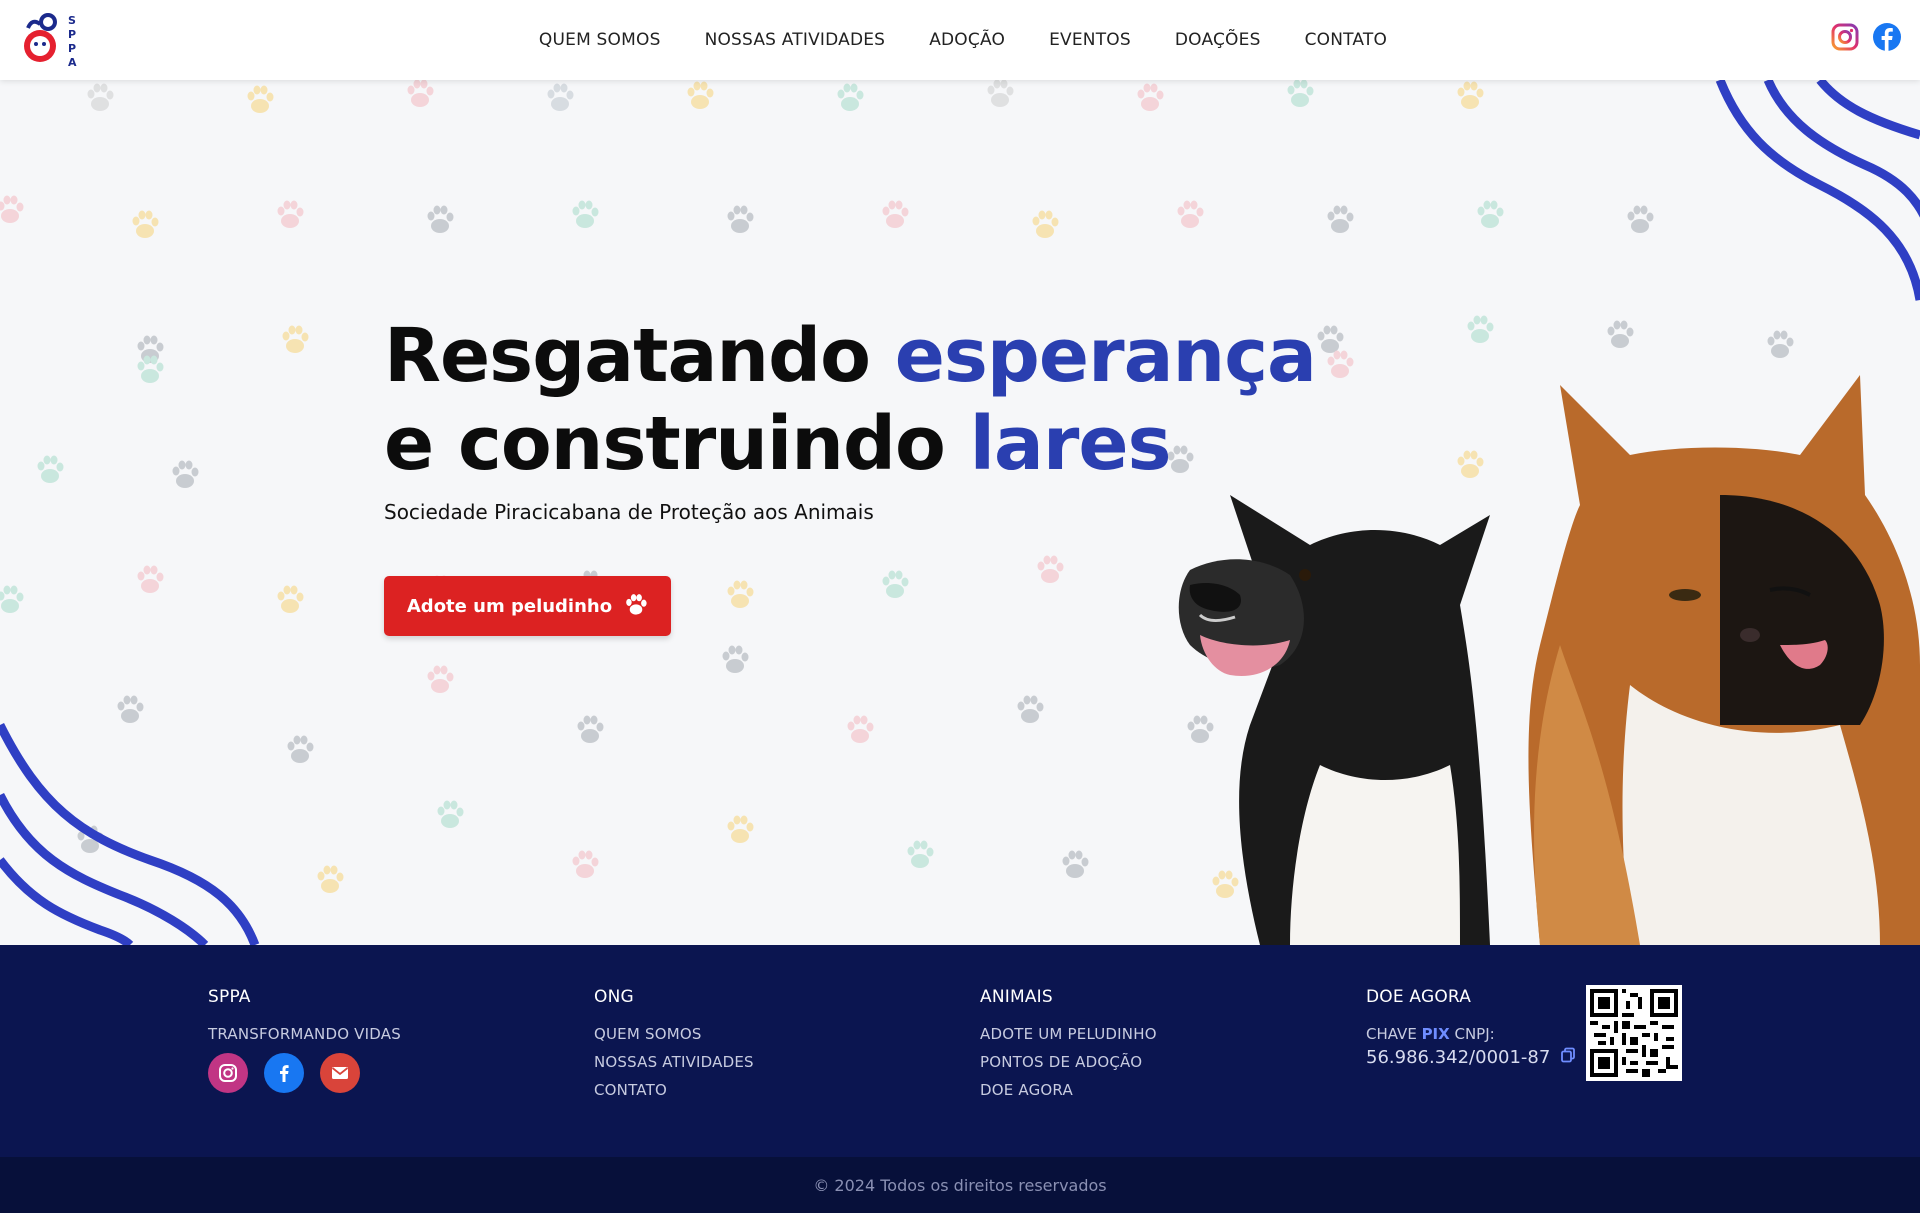 The image size is (1920, 1213). What do you see at coordinates (600, 40) in the screenshot?
I see `nav-quem-somos: QUEM SOMOS` at bounding box center [600, 40].